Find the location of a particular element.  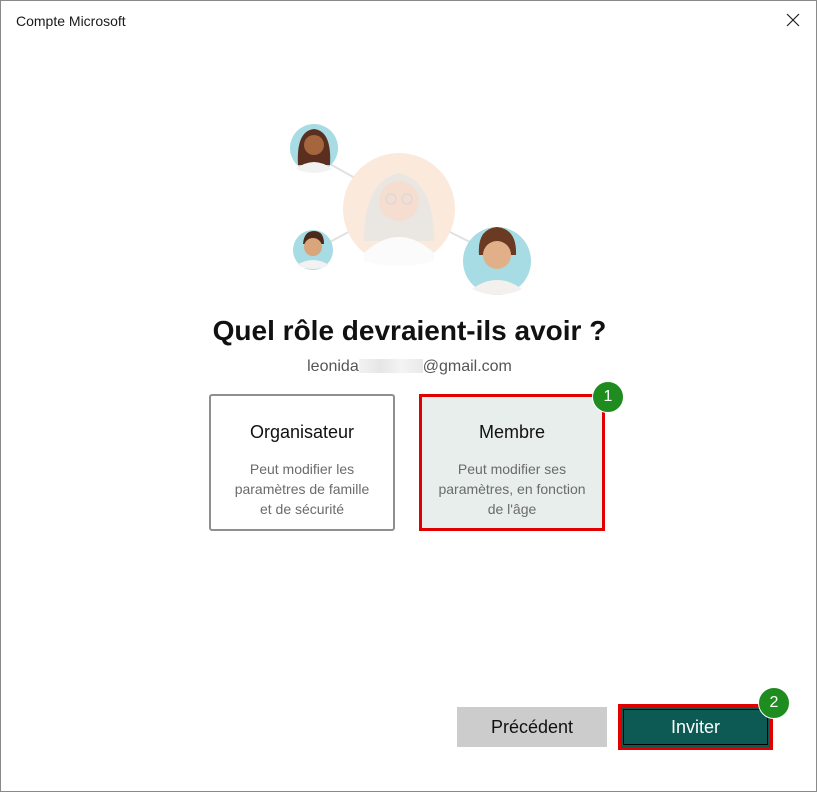

avatar-man-small-icon is located at coordinates (313, 250).